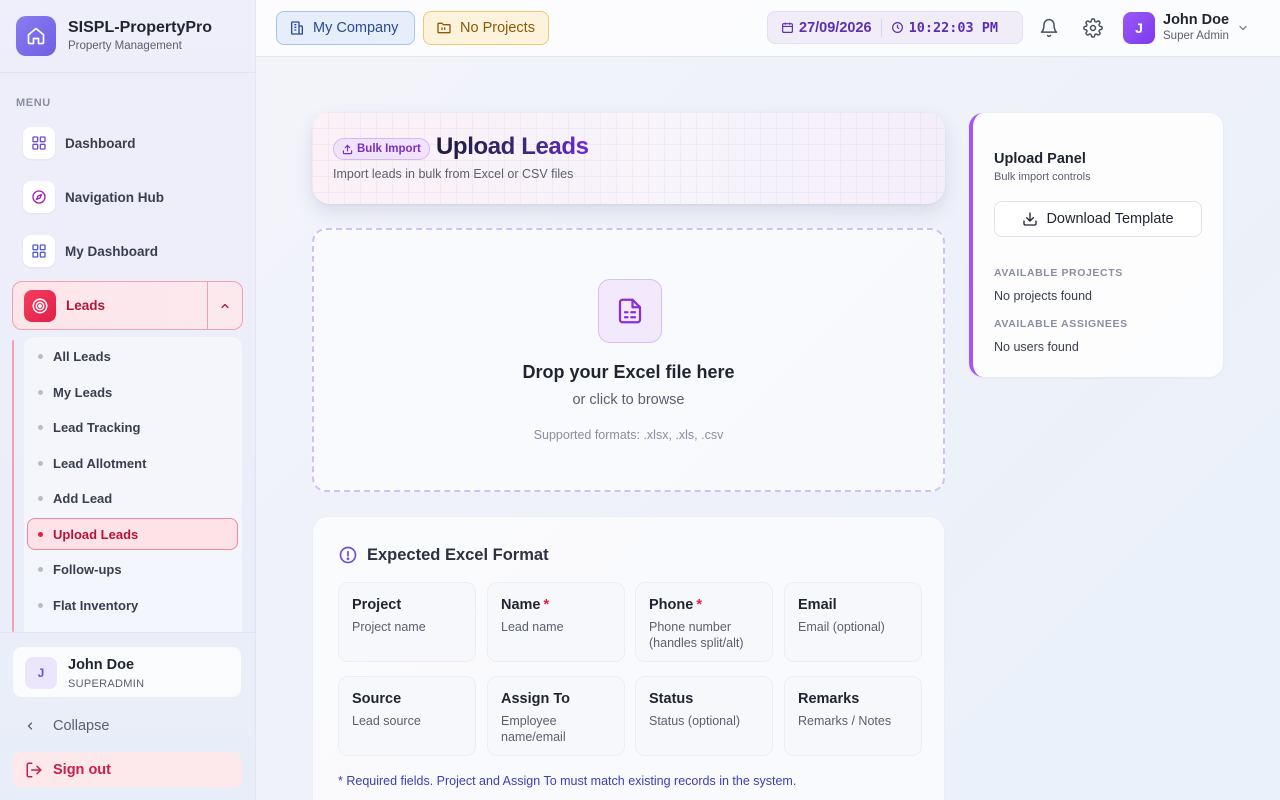 This screenshot has height=800, width=1280. Describe the element at coordinates (1196, 36) in the screenshot. I see `user-role: Super Admin` at that location.